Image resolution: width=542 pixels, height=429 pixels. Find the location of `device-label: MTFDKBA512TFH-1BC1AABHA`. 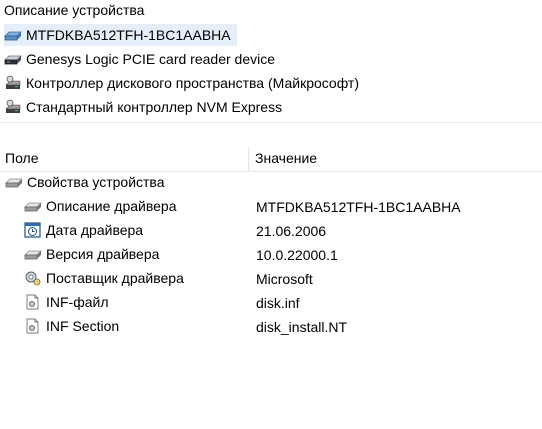

device-label: MTFDKBA512TFH-1BC1AABHA is located at coordinates (128, 35).